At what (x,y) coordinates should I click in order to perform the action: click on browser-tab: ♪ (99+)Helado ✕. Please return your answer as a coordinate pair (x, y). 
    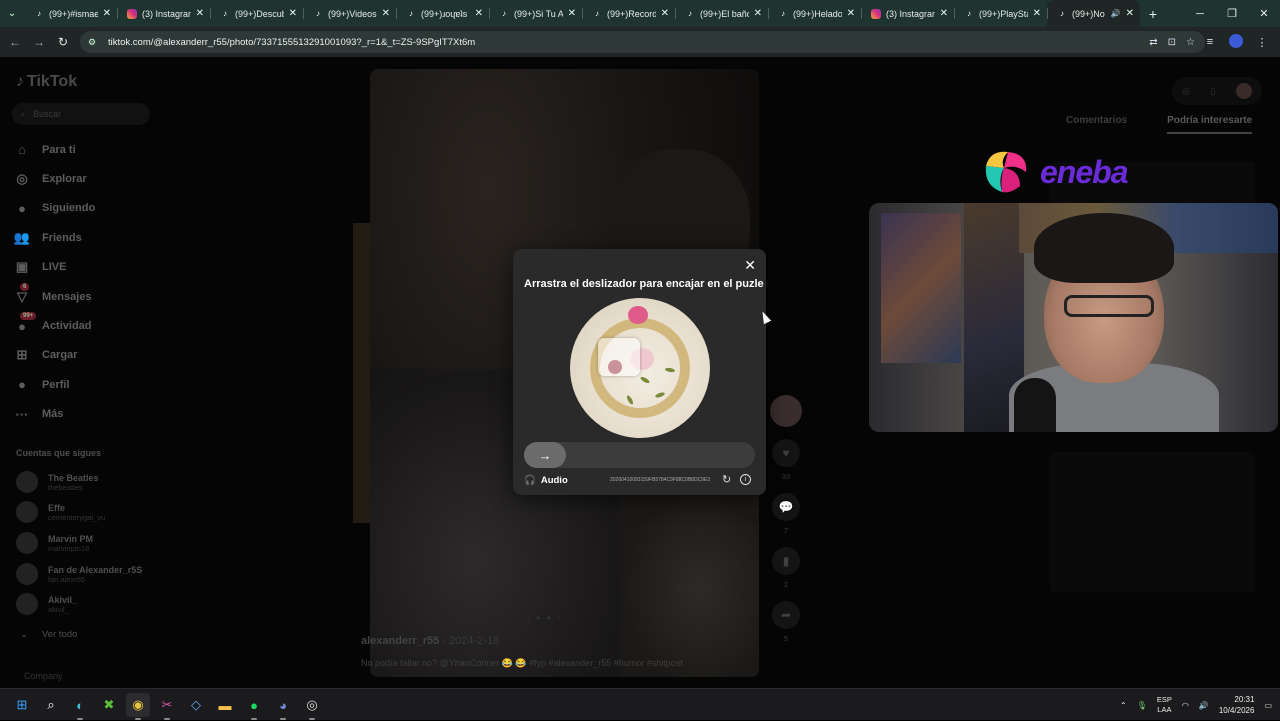
    Looking at the image, I should click on (814, 13).